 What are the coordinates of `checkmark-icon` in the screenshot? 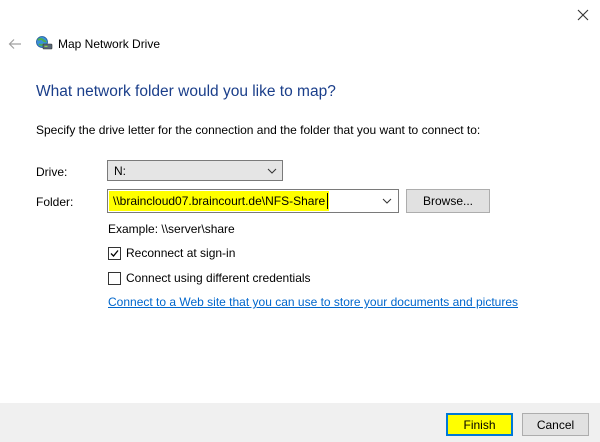 It's located at (114, 253).